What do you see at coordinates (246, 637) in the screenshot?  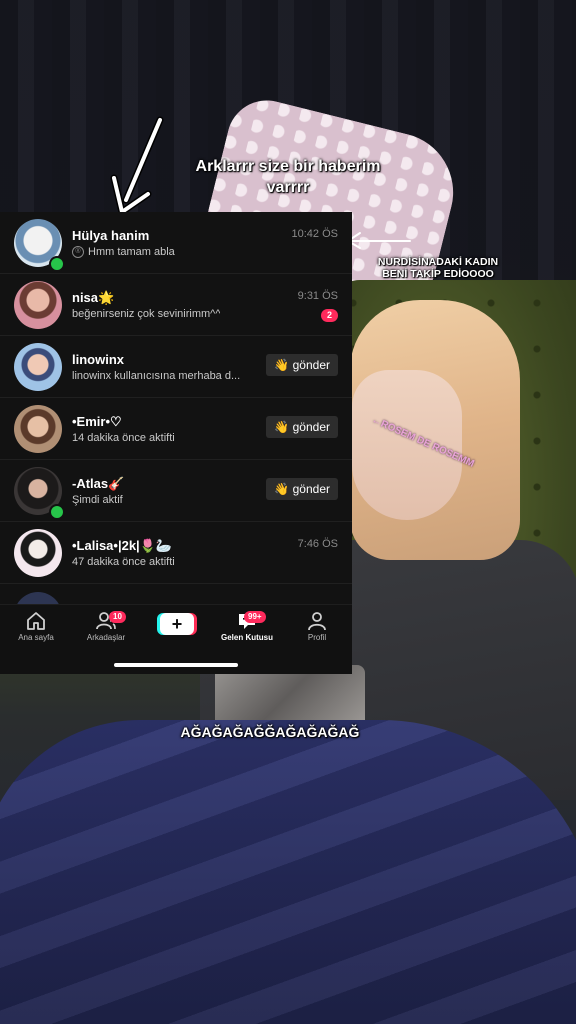 I see `tab-inbox-label: Gelen Kutusu` at bounding box center [246, 637].